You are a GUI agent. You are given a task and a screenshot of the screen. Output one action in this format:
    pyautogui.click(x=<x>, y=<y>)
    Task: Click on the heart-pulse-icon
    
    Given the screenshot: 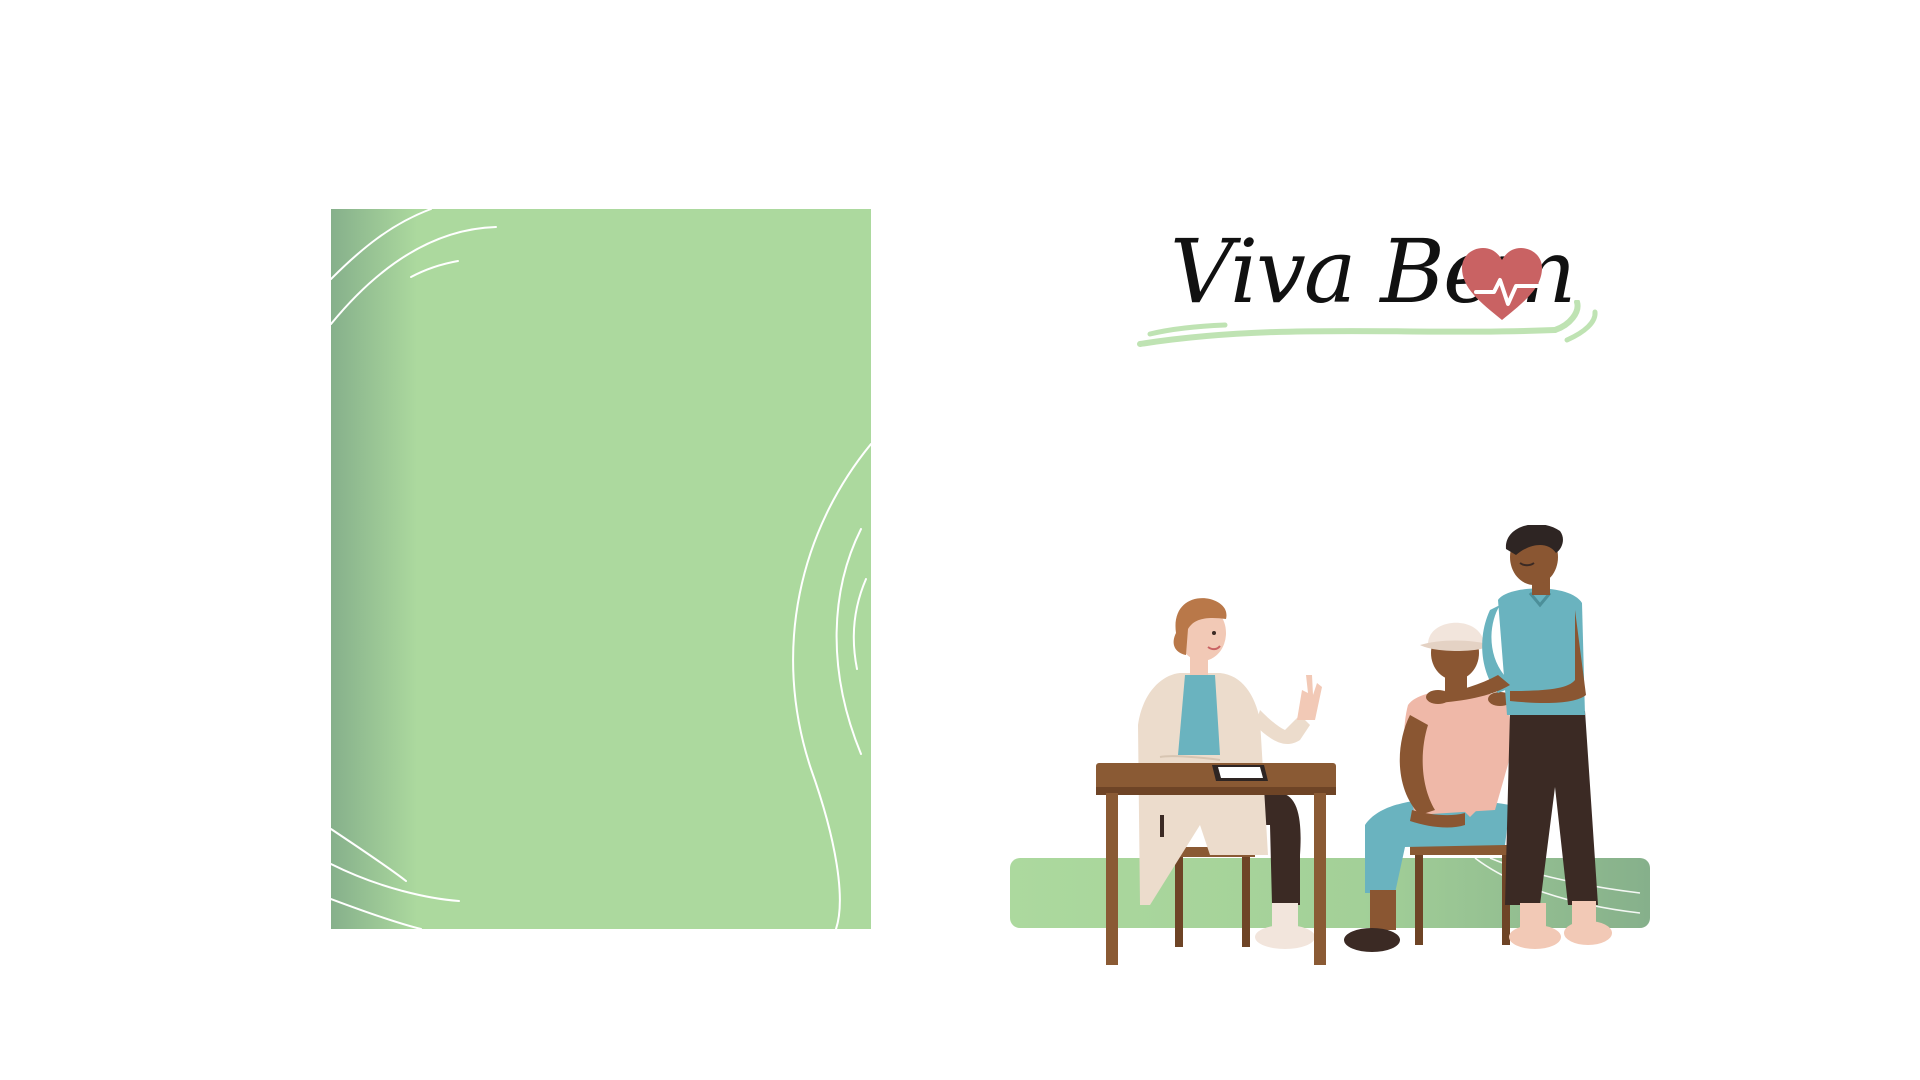 What is the action you would take?
    pyautogui.click(x=1502, y=284)
    